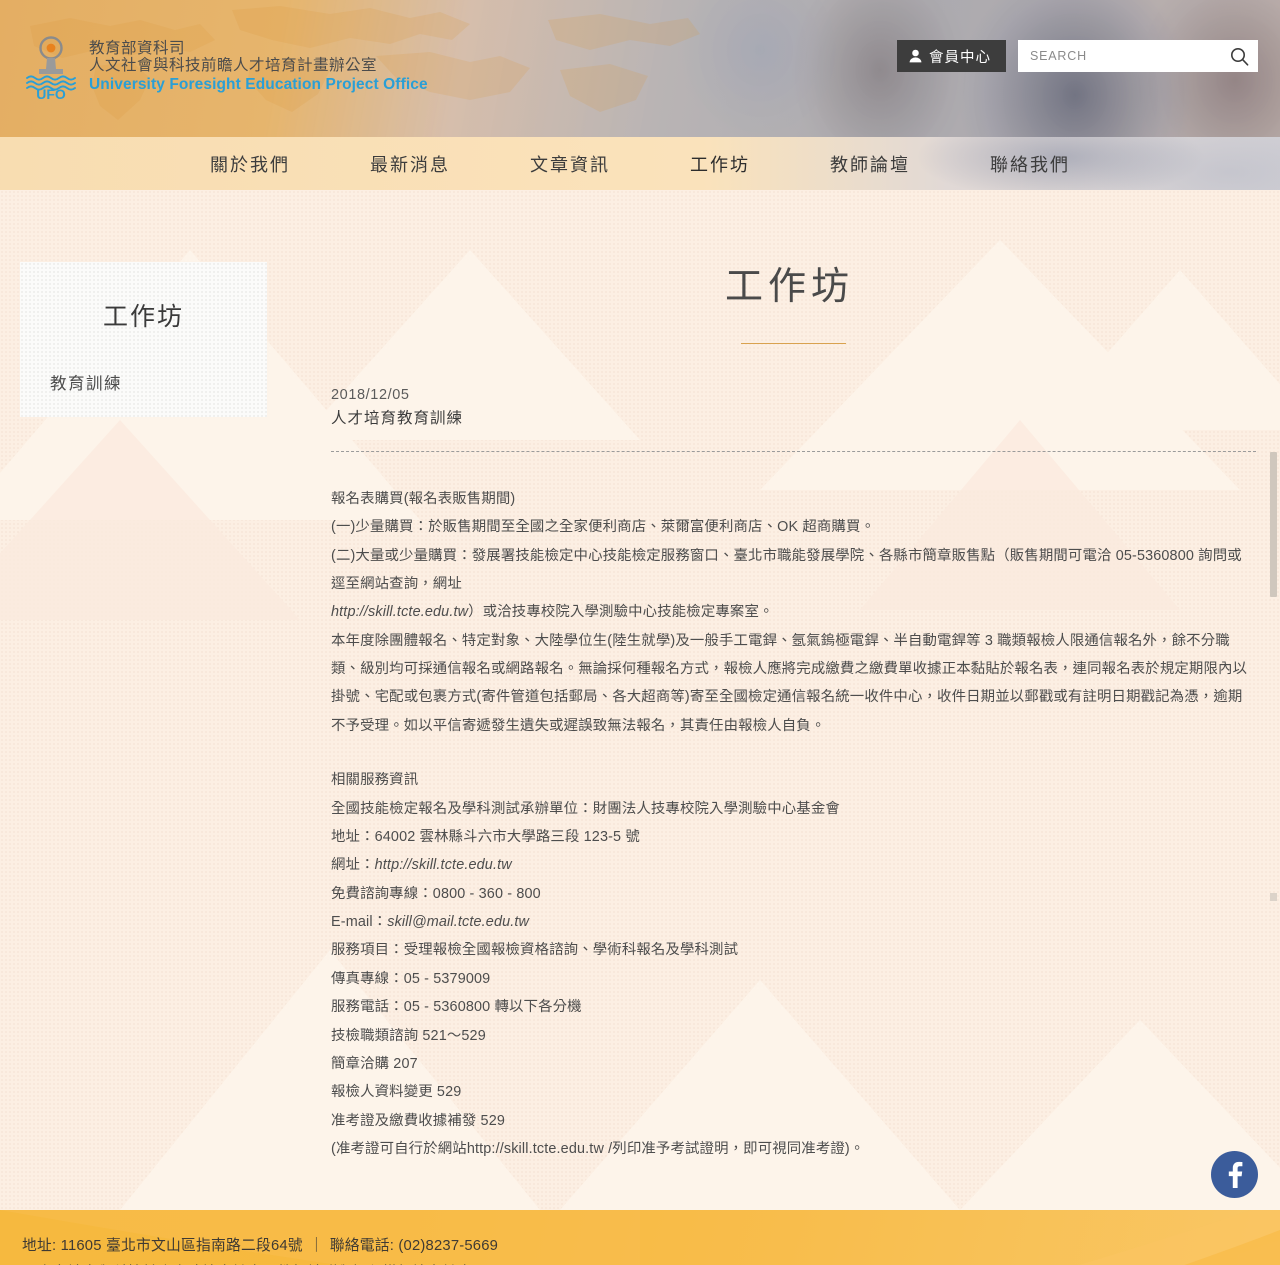 Image resolution: width=1280 pixels, height=1265 pixels. I want to click on paragraph-form-purchase-heading: 報名表購買(報名表販售期間), so click(423, 498).